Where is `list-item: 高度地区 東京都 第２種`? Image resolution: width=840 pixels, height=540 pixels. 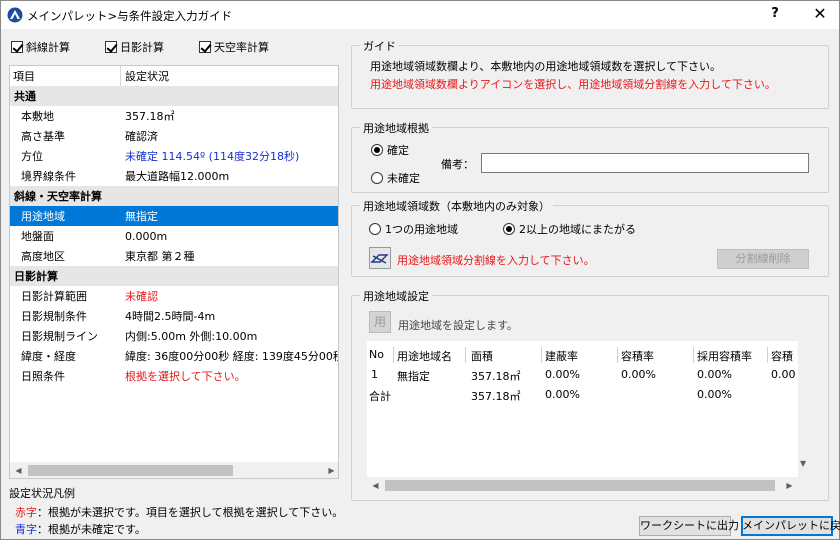
list-item: 高度地区 東京都 第２種 is located at coordinates (174, 256).